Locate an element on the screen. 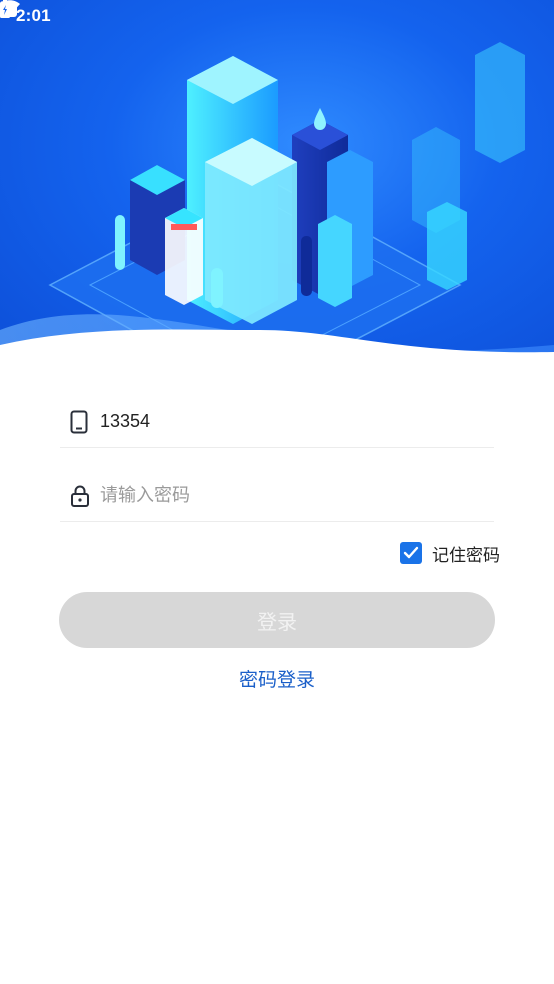  lock-icon is located at coordinates (80, 496).